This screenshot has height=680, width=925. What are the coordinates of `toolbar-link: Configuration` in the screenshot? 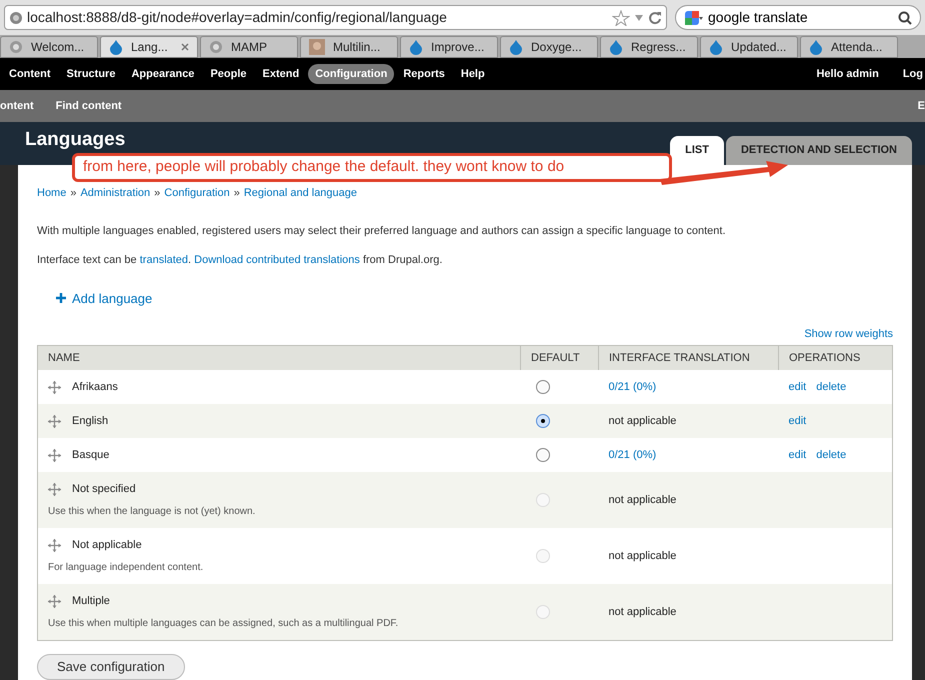 It's located at (351, 74).